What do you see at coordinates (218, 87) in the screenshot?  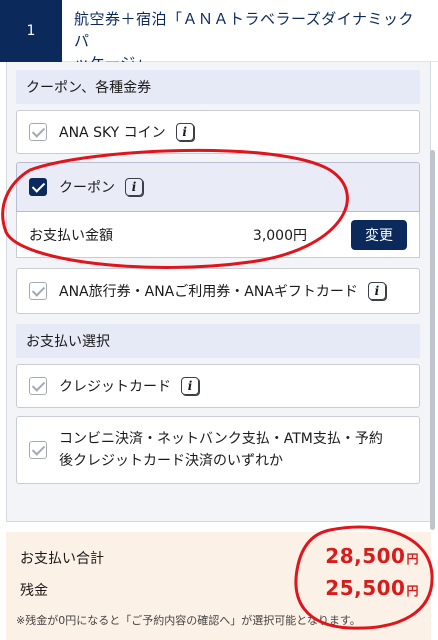 I see `section-heading-coupons: クーポン、各種金券` at bounding box center [218, 87].